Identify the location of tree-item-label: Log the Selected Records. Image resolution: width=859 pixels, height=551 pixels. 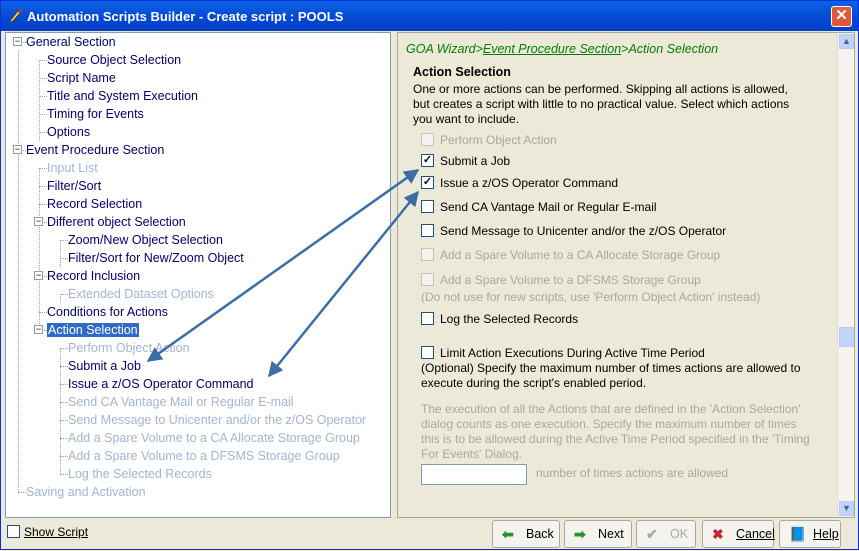
(140, 474).